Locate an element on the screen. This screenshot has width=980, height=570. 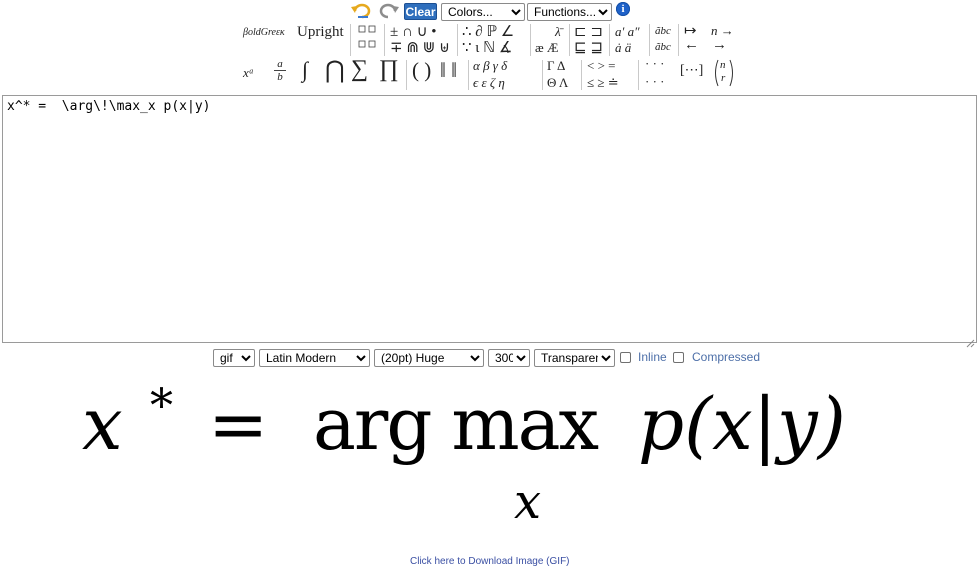
bold-greek-button: βoldGreεκ is located at coordinates (264, 32).